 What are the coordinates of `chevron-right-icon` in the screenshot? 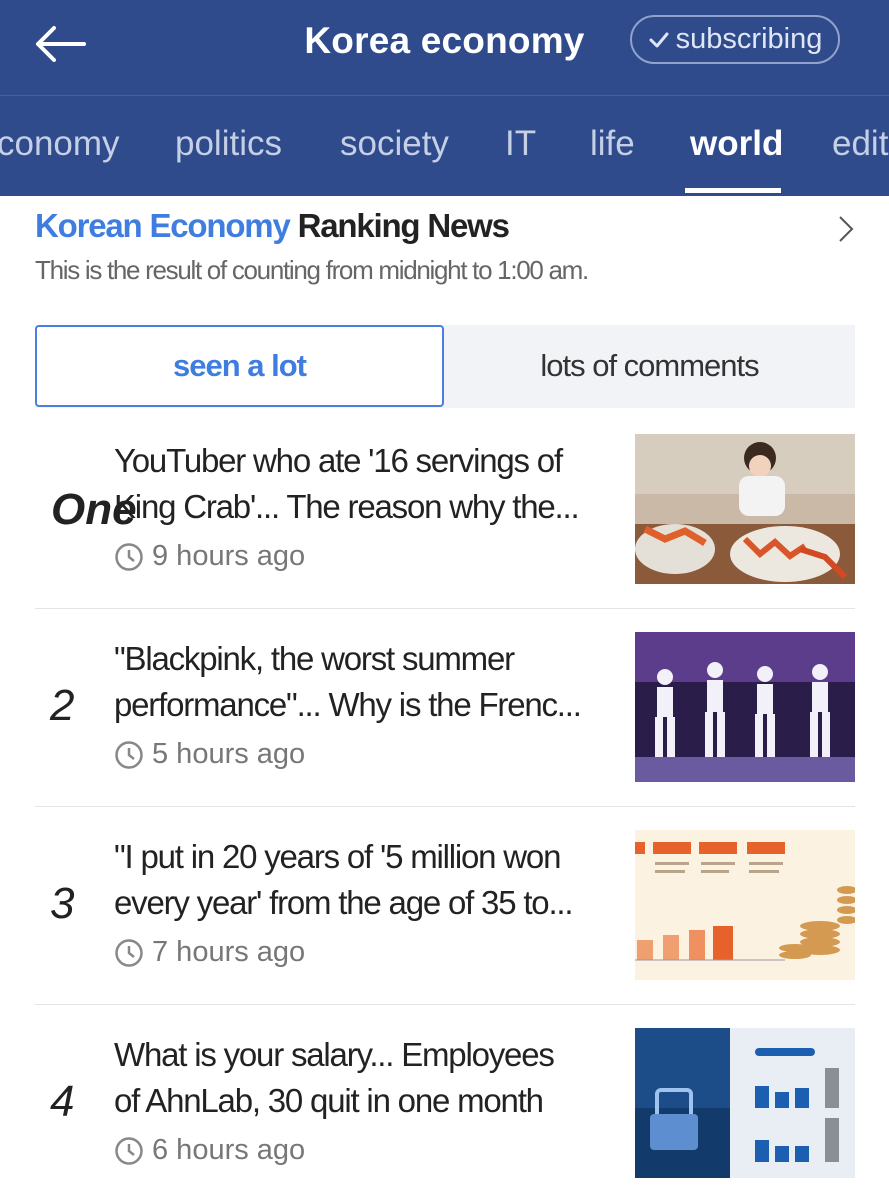 It's located at (846, 229).